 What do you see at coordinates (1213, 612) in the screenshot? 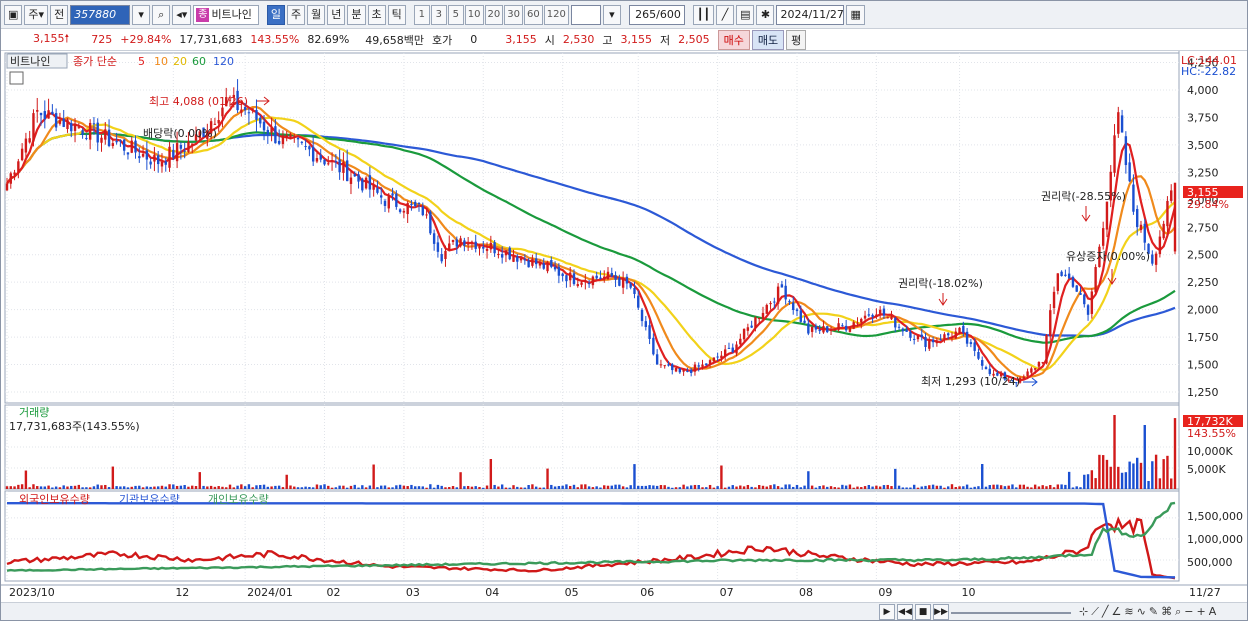
I see `text-tool-icon: A` at bounding box center [1213, 612].